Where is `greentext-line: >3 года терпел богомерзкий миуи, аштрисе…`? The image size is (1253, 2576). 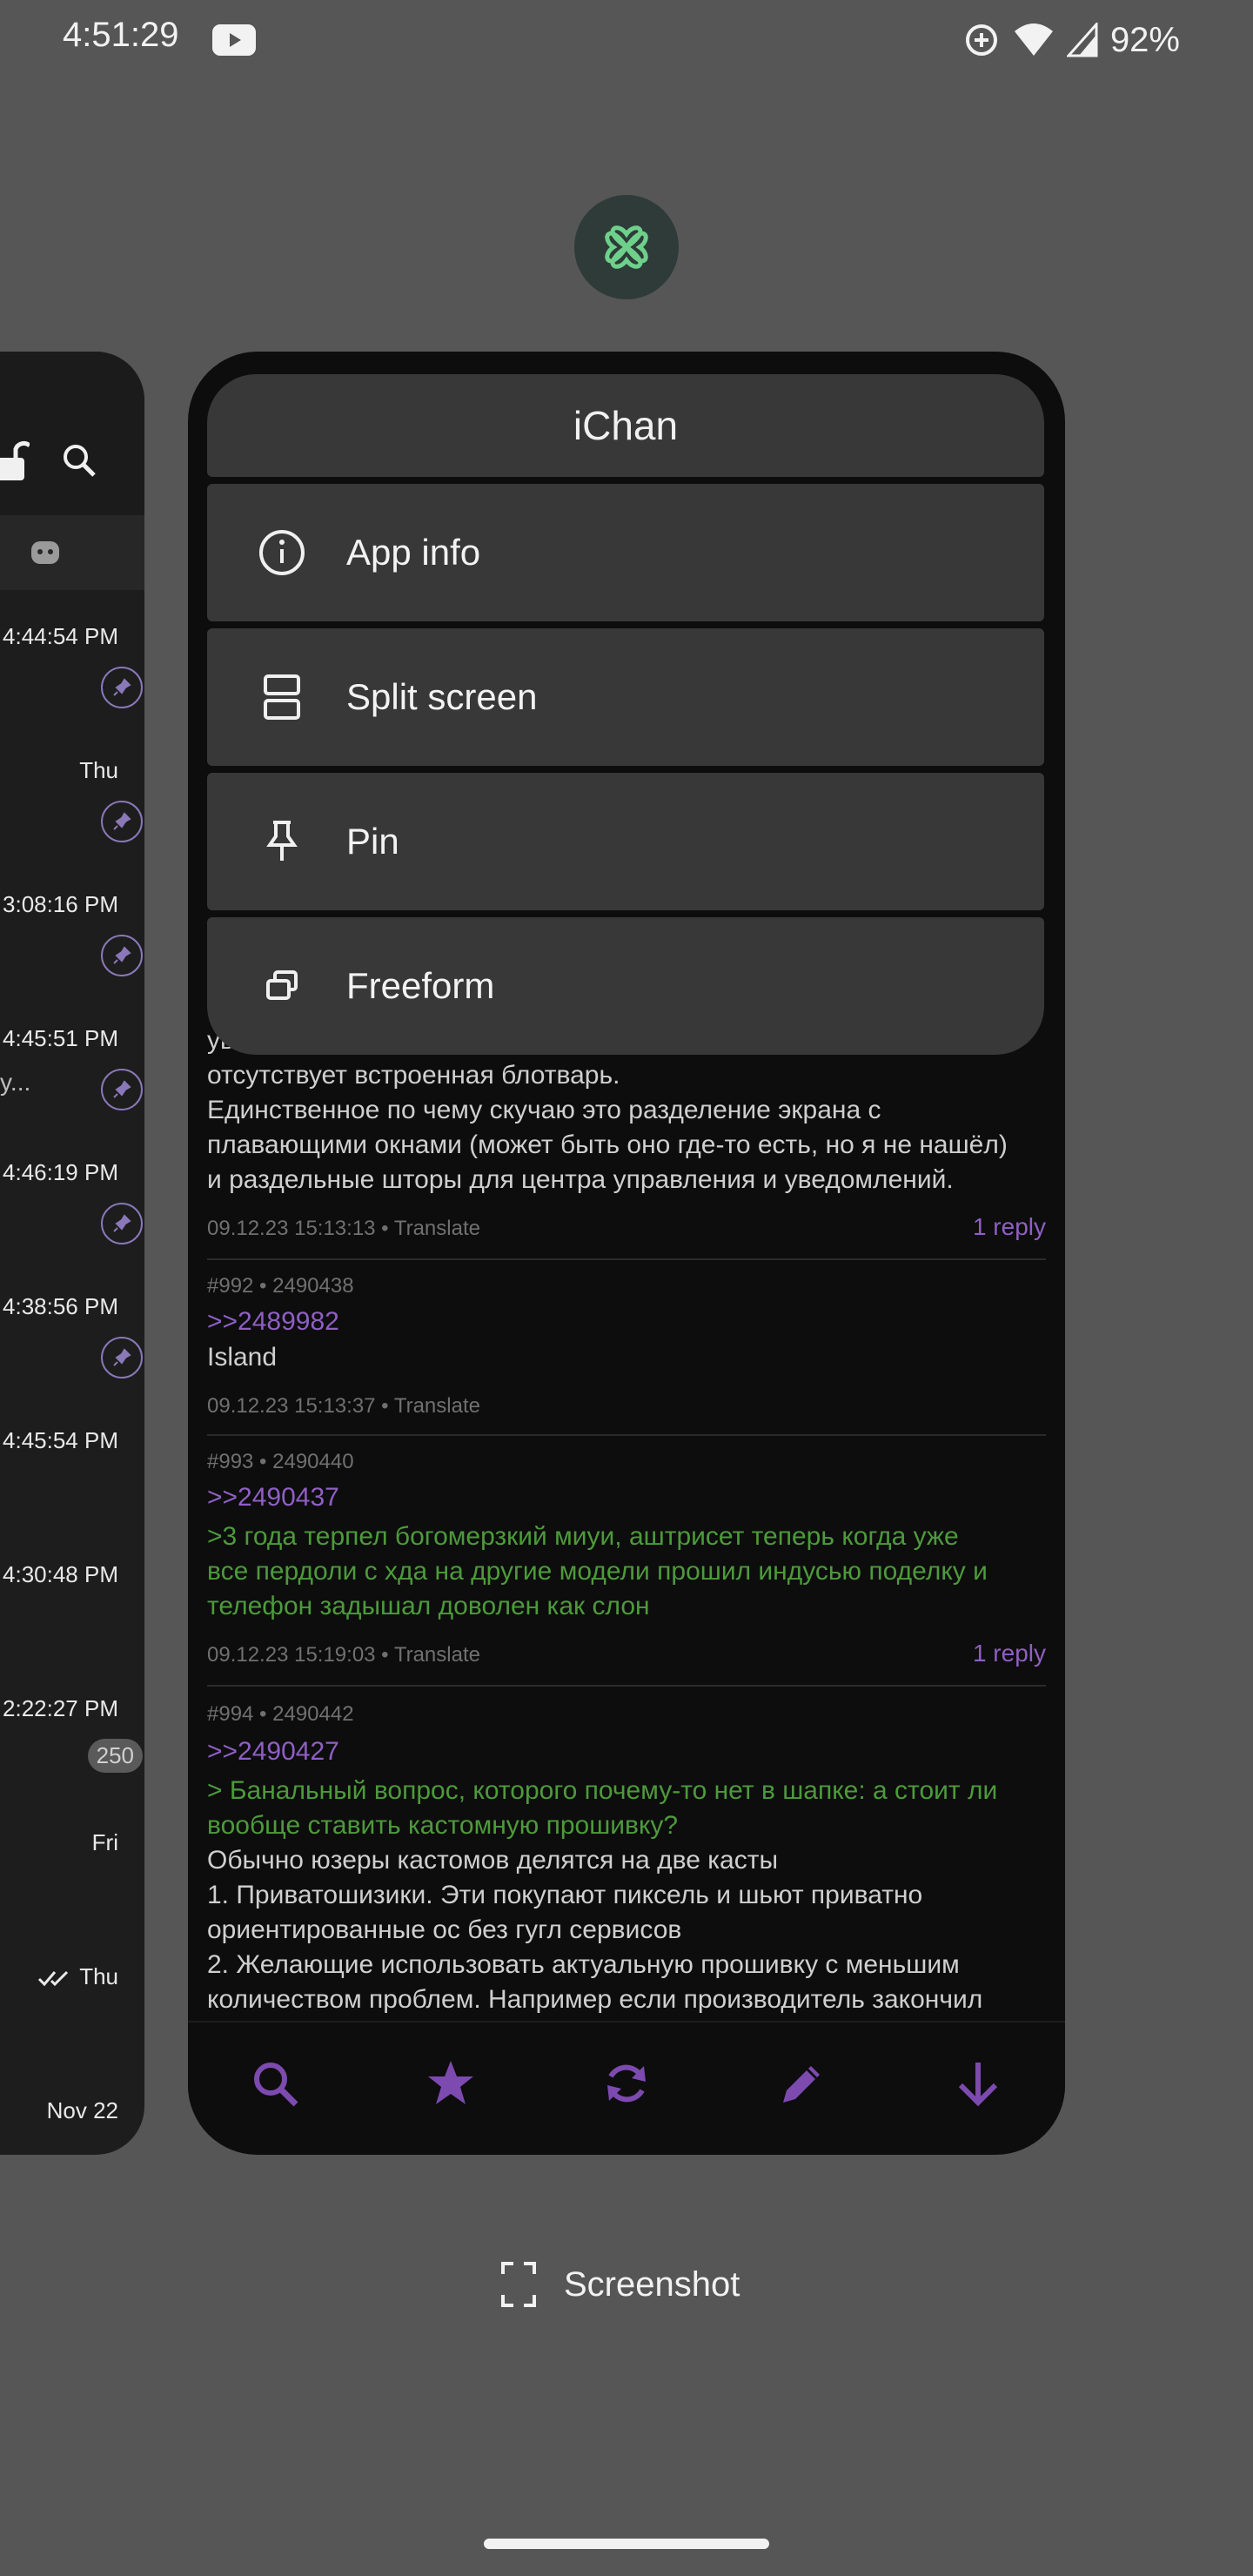 greentext-line: >3 года терпел богомерзкий миуи, аштрисе… is located at coordinates (583, 1537).